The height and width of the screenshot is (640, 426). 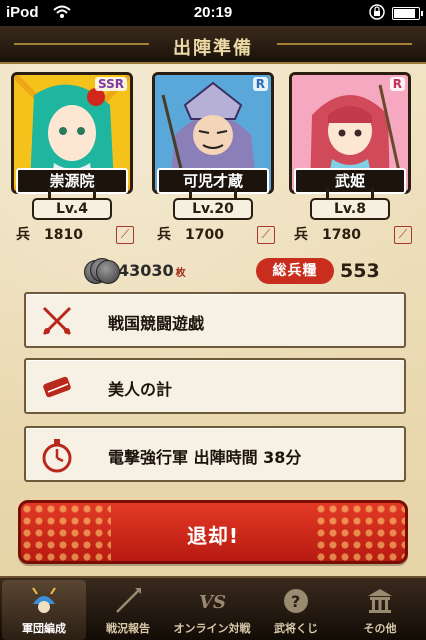 What do you see at coordinates (57, 456) in the screenshot?
I see `stopwatch-icon` at bounding box center [57, 456].